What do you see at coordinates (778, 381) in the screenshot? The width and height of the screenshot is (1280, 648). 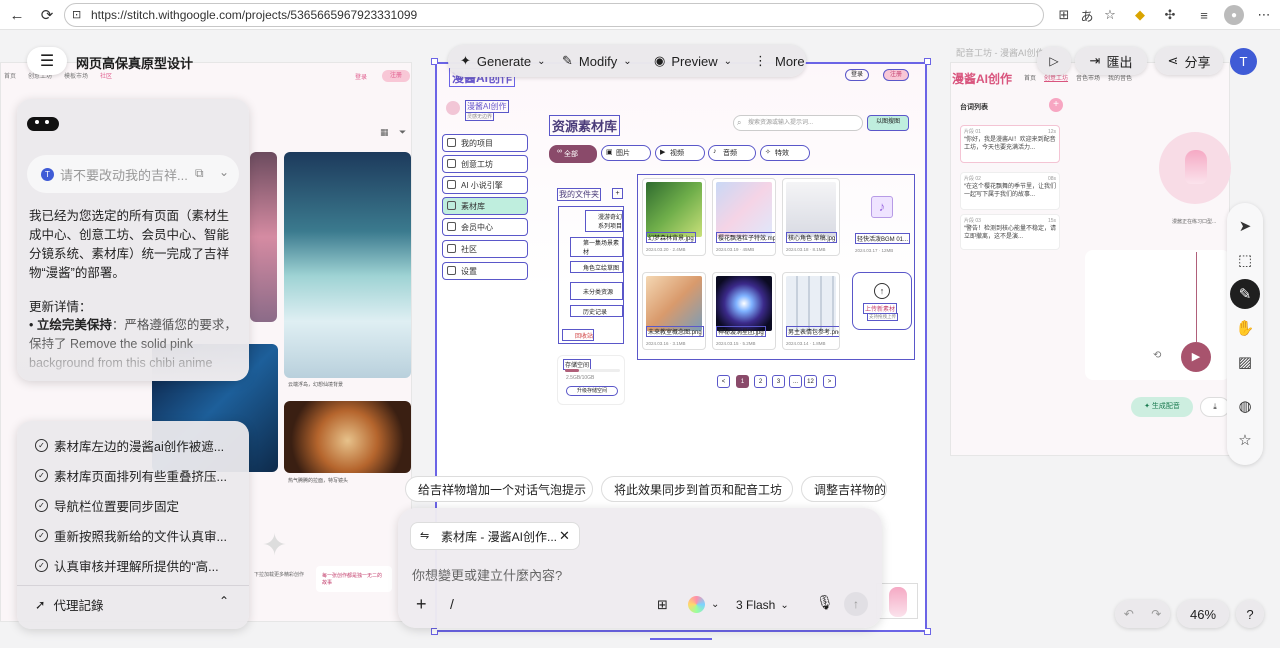 I see `page-3: 3` at bounding box center [778, 381].